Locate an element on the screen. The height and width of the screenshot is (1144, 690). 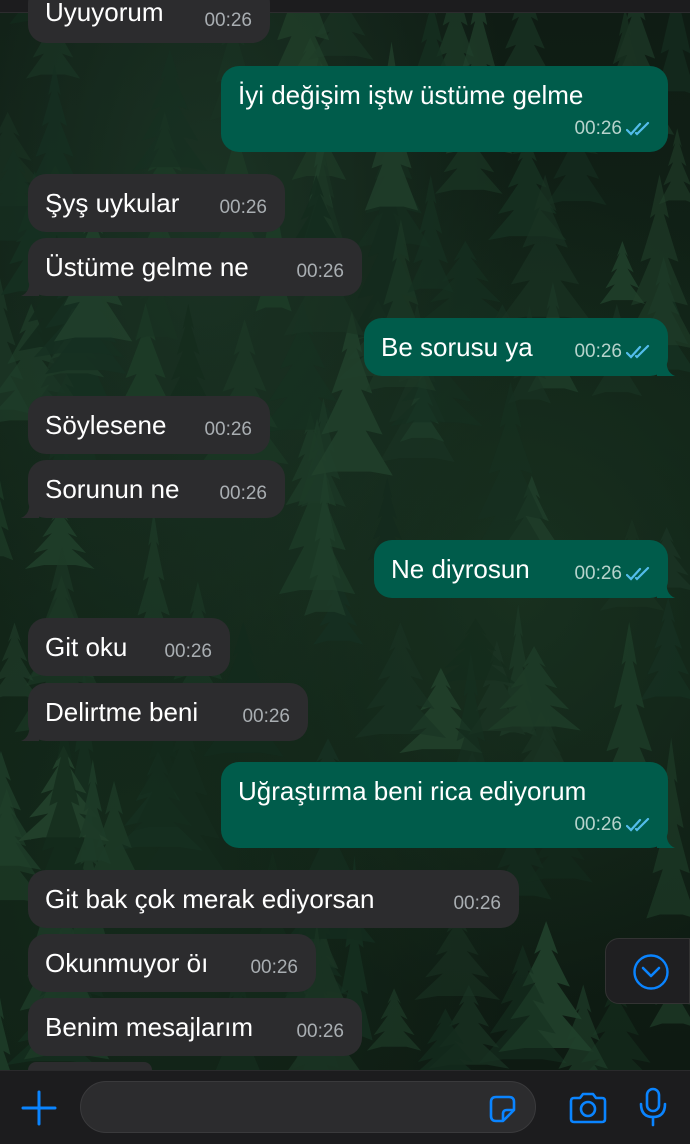
message-input is located at coordinates (308, 1107).